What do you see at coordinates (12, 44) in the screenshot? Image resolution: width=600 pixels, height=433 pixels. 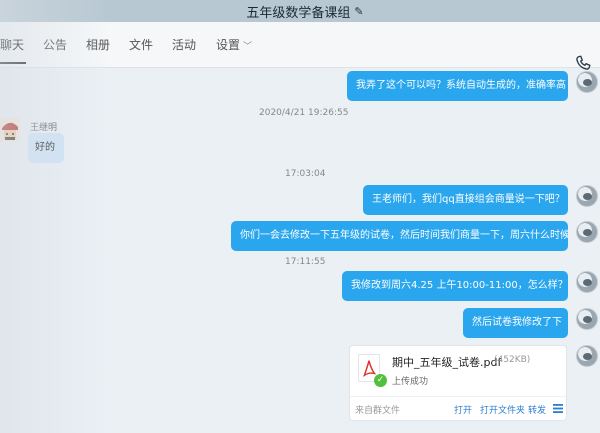 I see `tab-chat: 聊天` at bounding box center [12, 44].